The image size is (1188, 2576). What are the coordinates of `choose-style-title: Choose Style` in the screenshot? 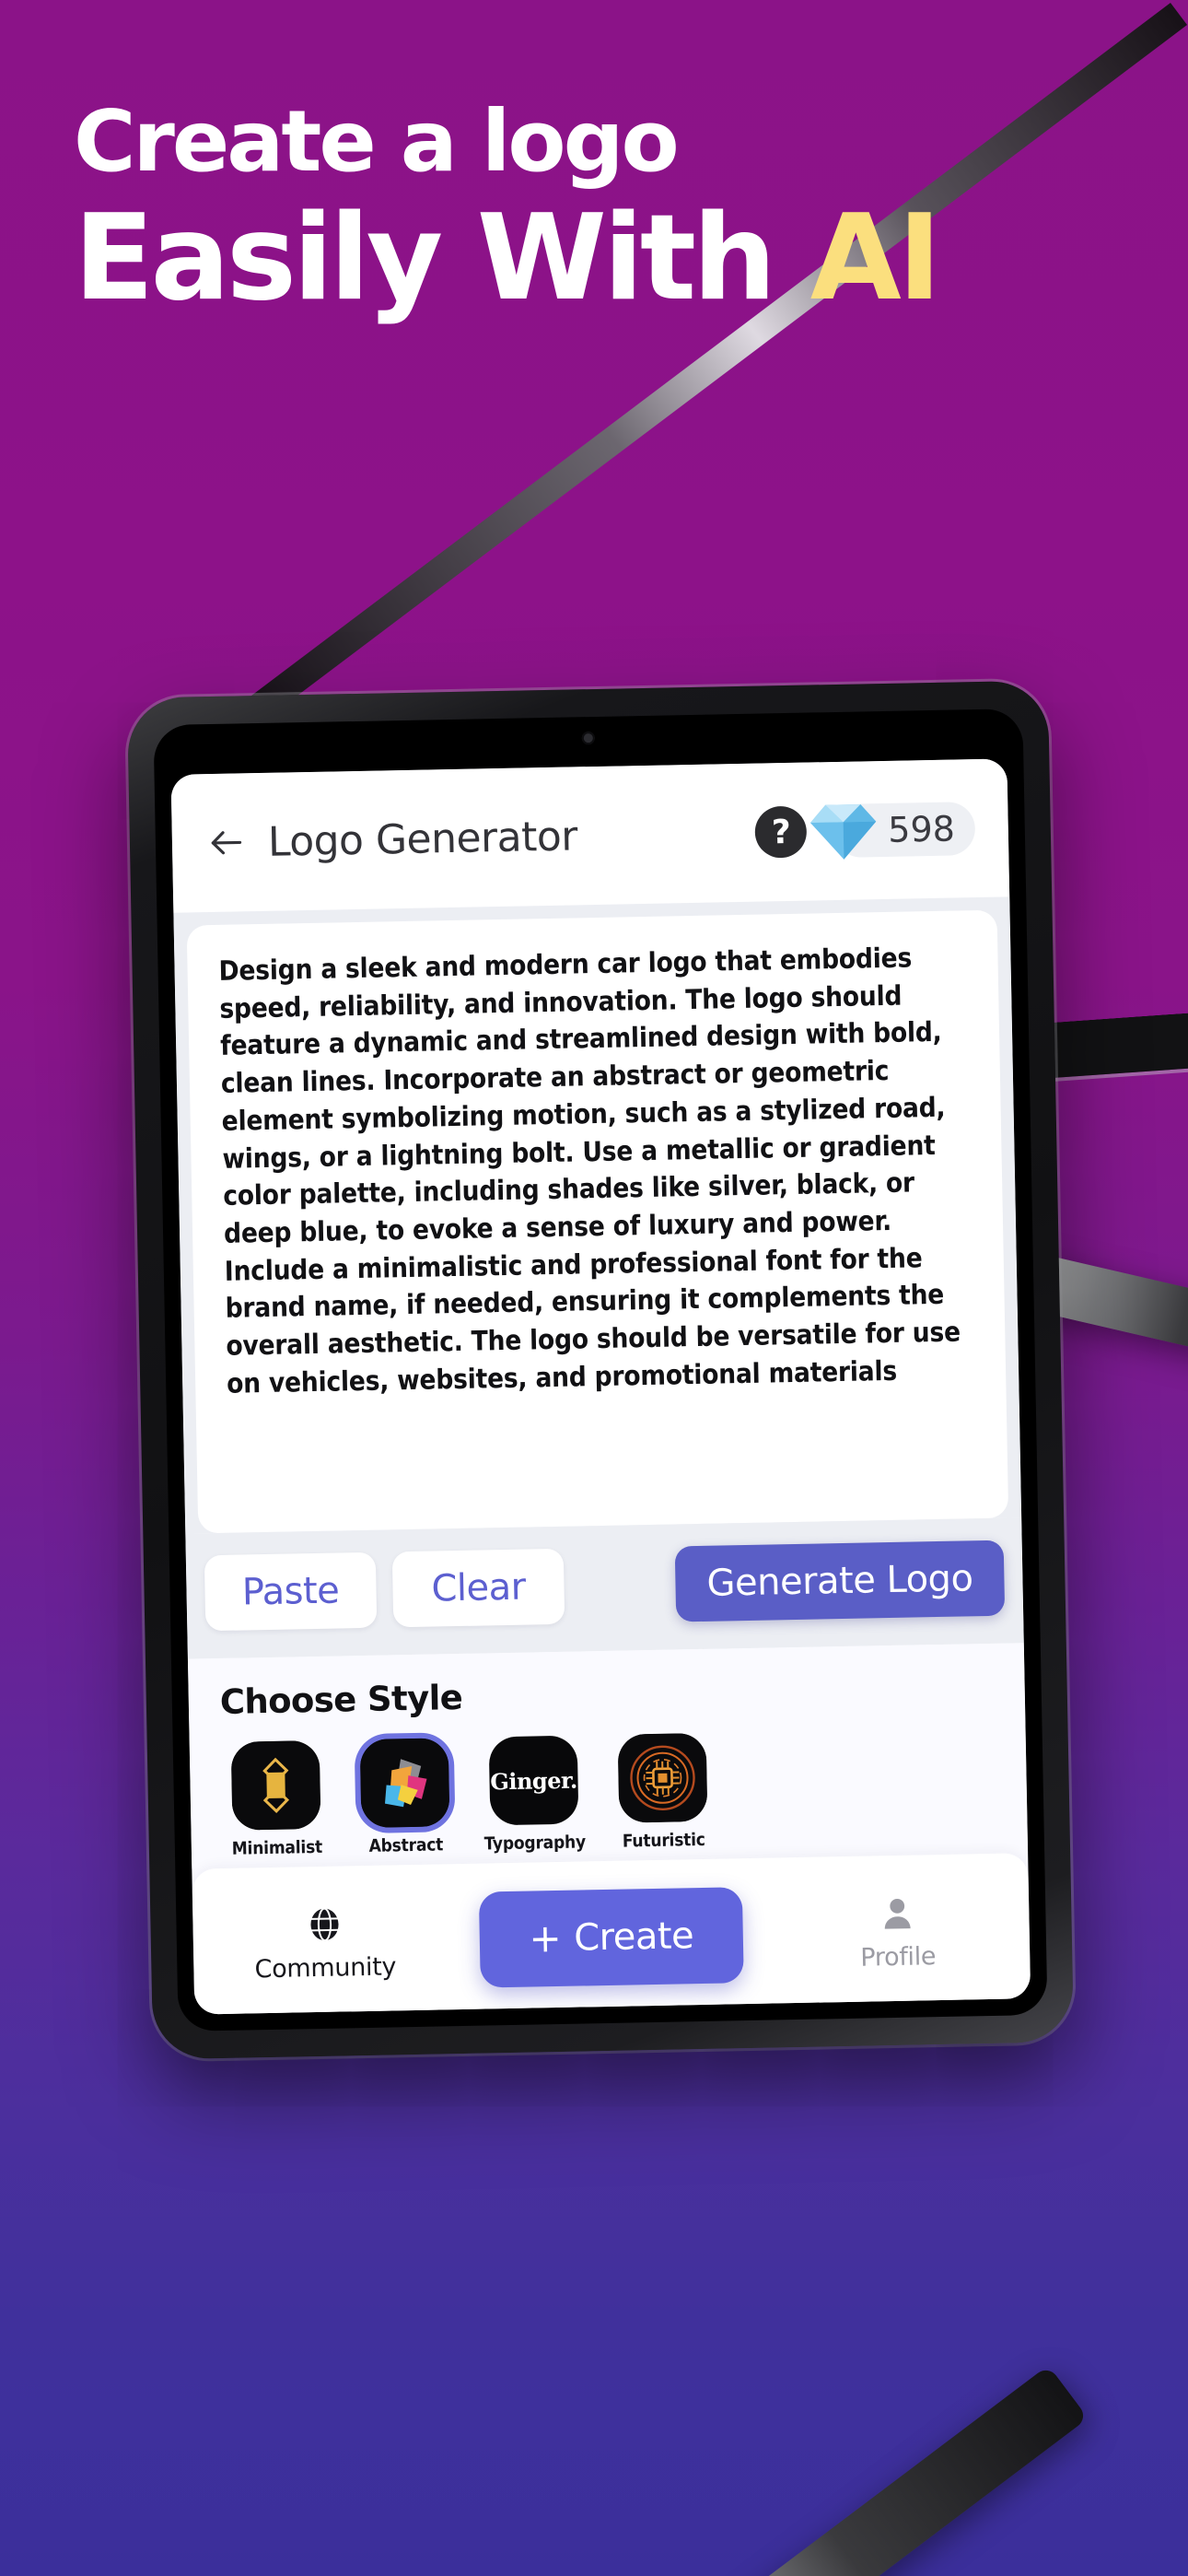 It's located at (341, 1699).